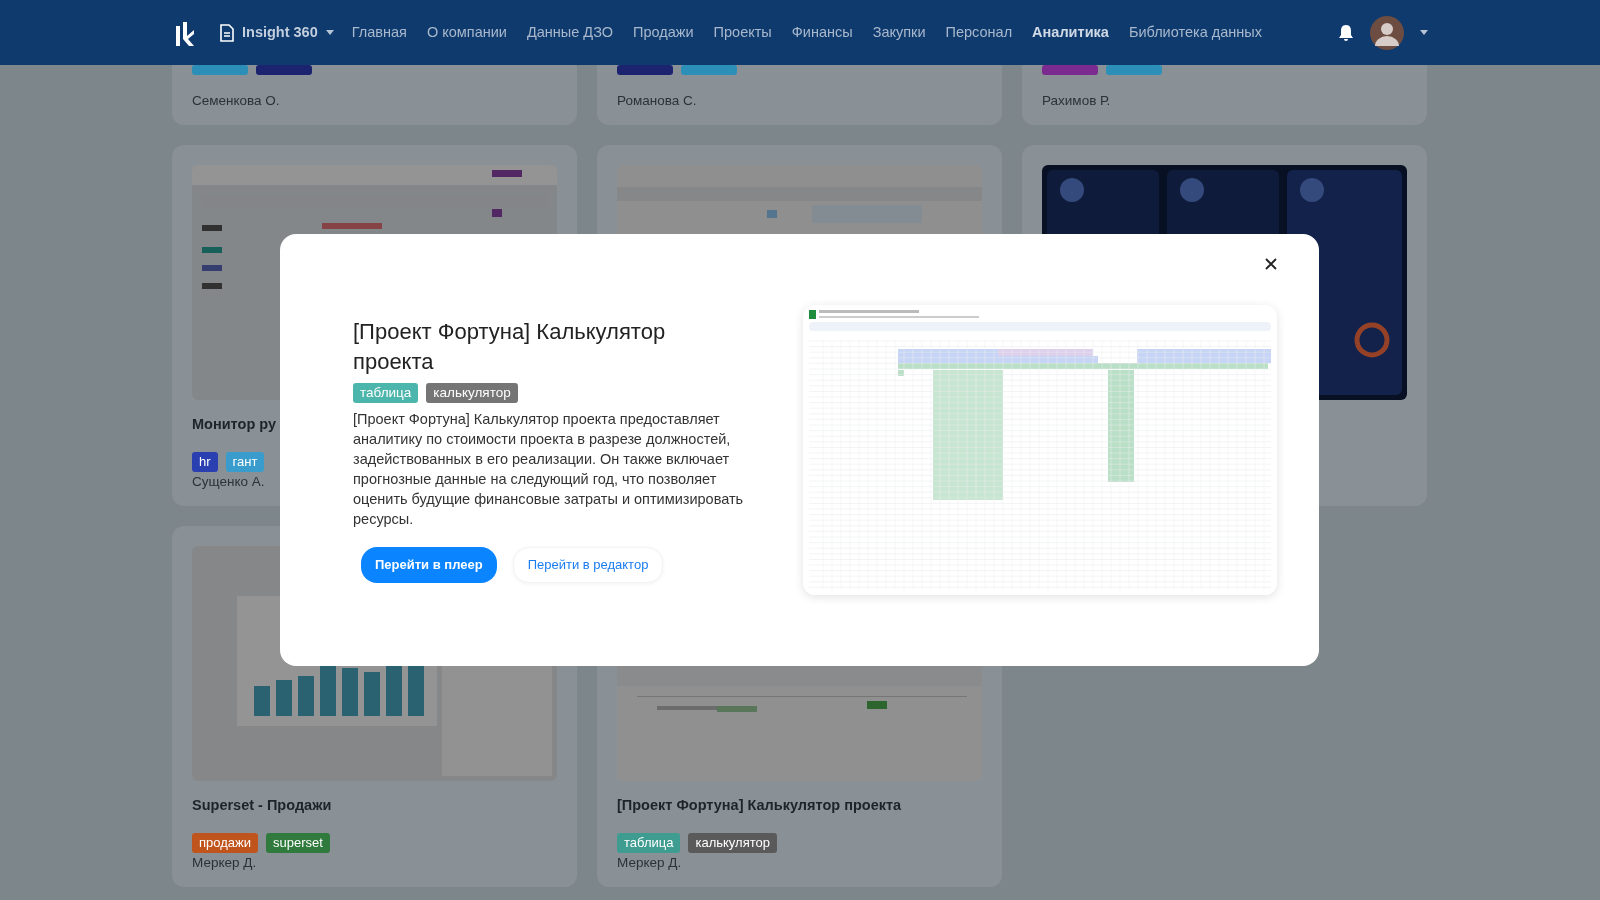  What do you see at coordinates (236, 100) in the screenshot?
I see `author-name: Семенкова О.` at bounding box center [236, 100].